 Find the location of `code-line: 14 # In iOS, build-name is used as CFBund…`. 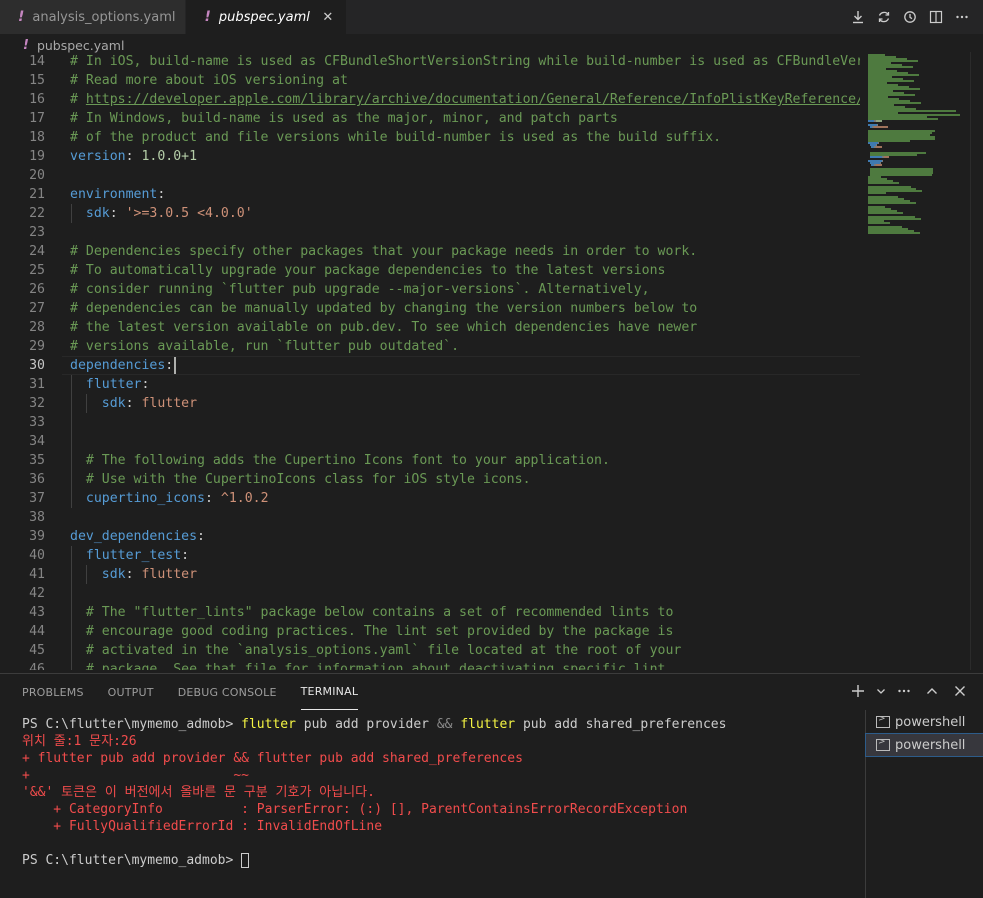

code-line: 14 # In iOS, build-name is used as CFBund… is located at coordinates (430, 61).